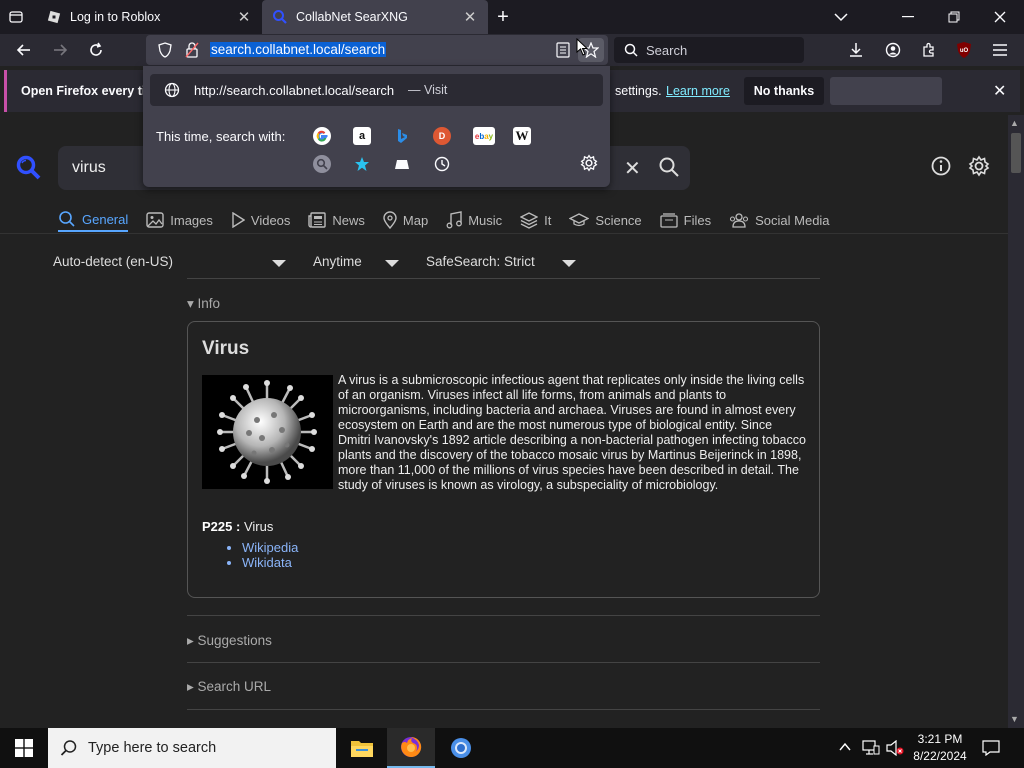  I want to click on bookmarks-icon, so click(362, 164).